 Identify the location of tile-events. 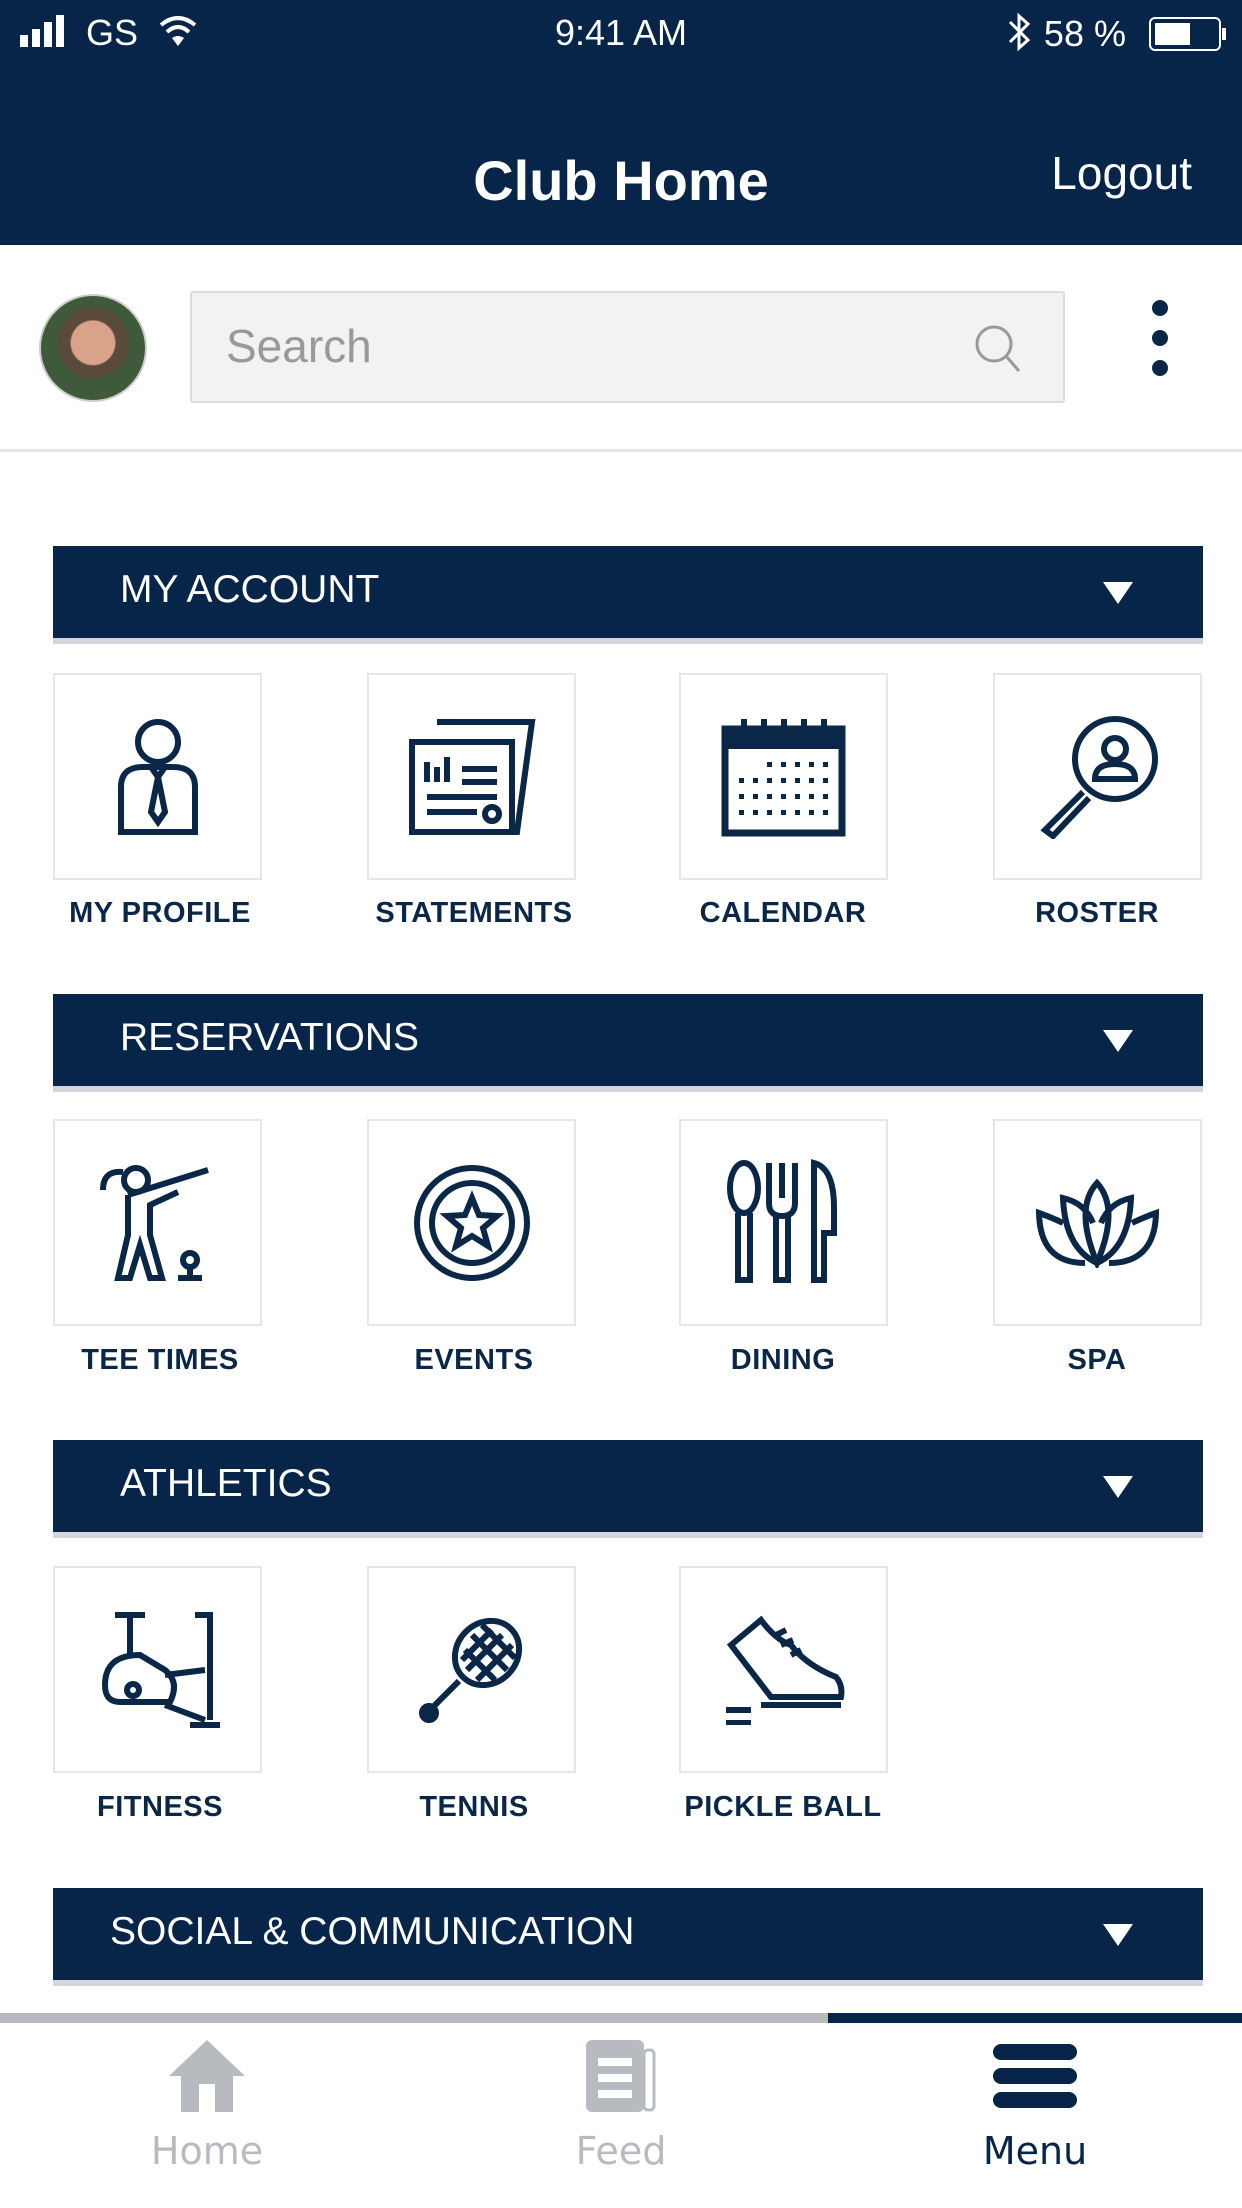
(471, 1222).